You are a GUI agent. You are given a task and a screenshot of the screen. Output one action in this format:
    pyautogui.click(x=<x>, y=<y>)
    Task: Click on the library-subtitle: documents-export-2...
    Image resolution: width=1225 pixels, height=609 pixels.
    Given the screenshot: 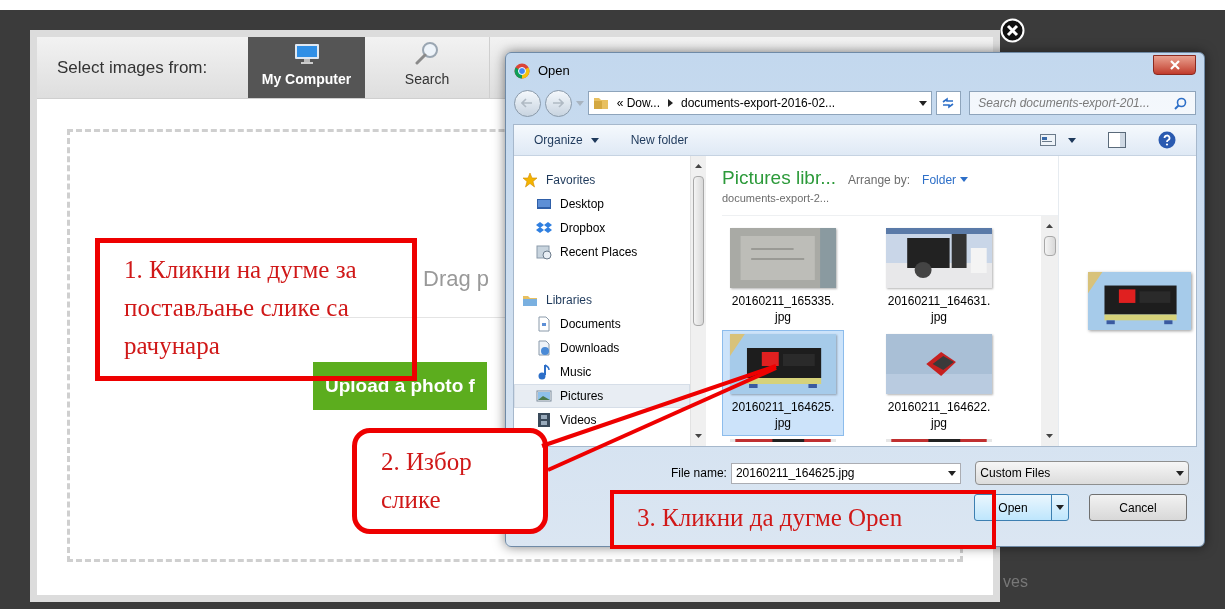 What is the action you would take?
    pyautogui.click(x=776, y=198)
    